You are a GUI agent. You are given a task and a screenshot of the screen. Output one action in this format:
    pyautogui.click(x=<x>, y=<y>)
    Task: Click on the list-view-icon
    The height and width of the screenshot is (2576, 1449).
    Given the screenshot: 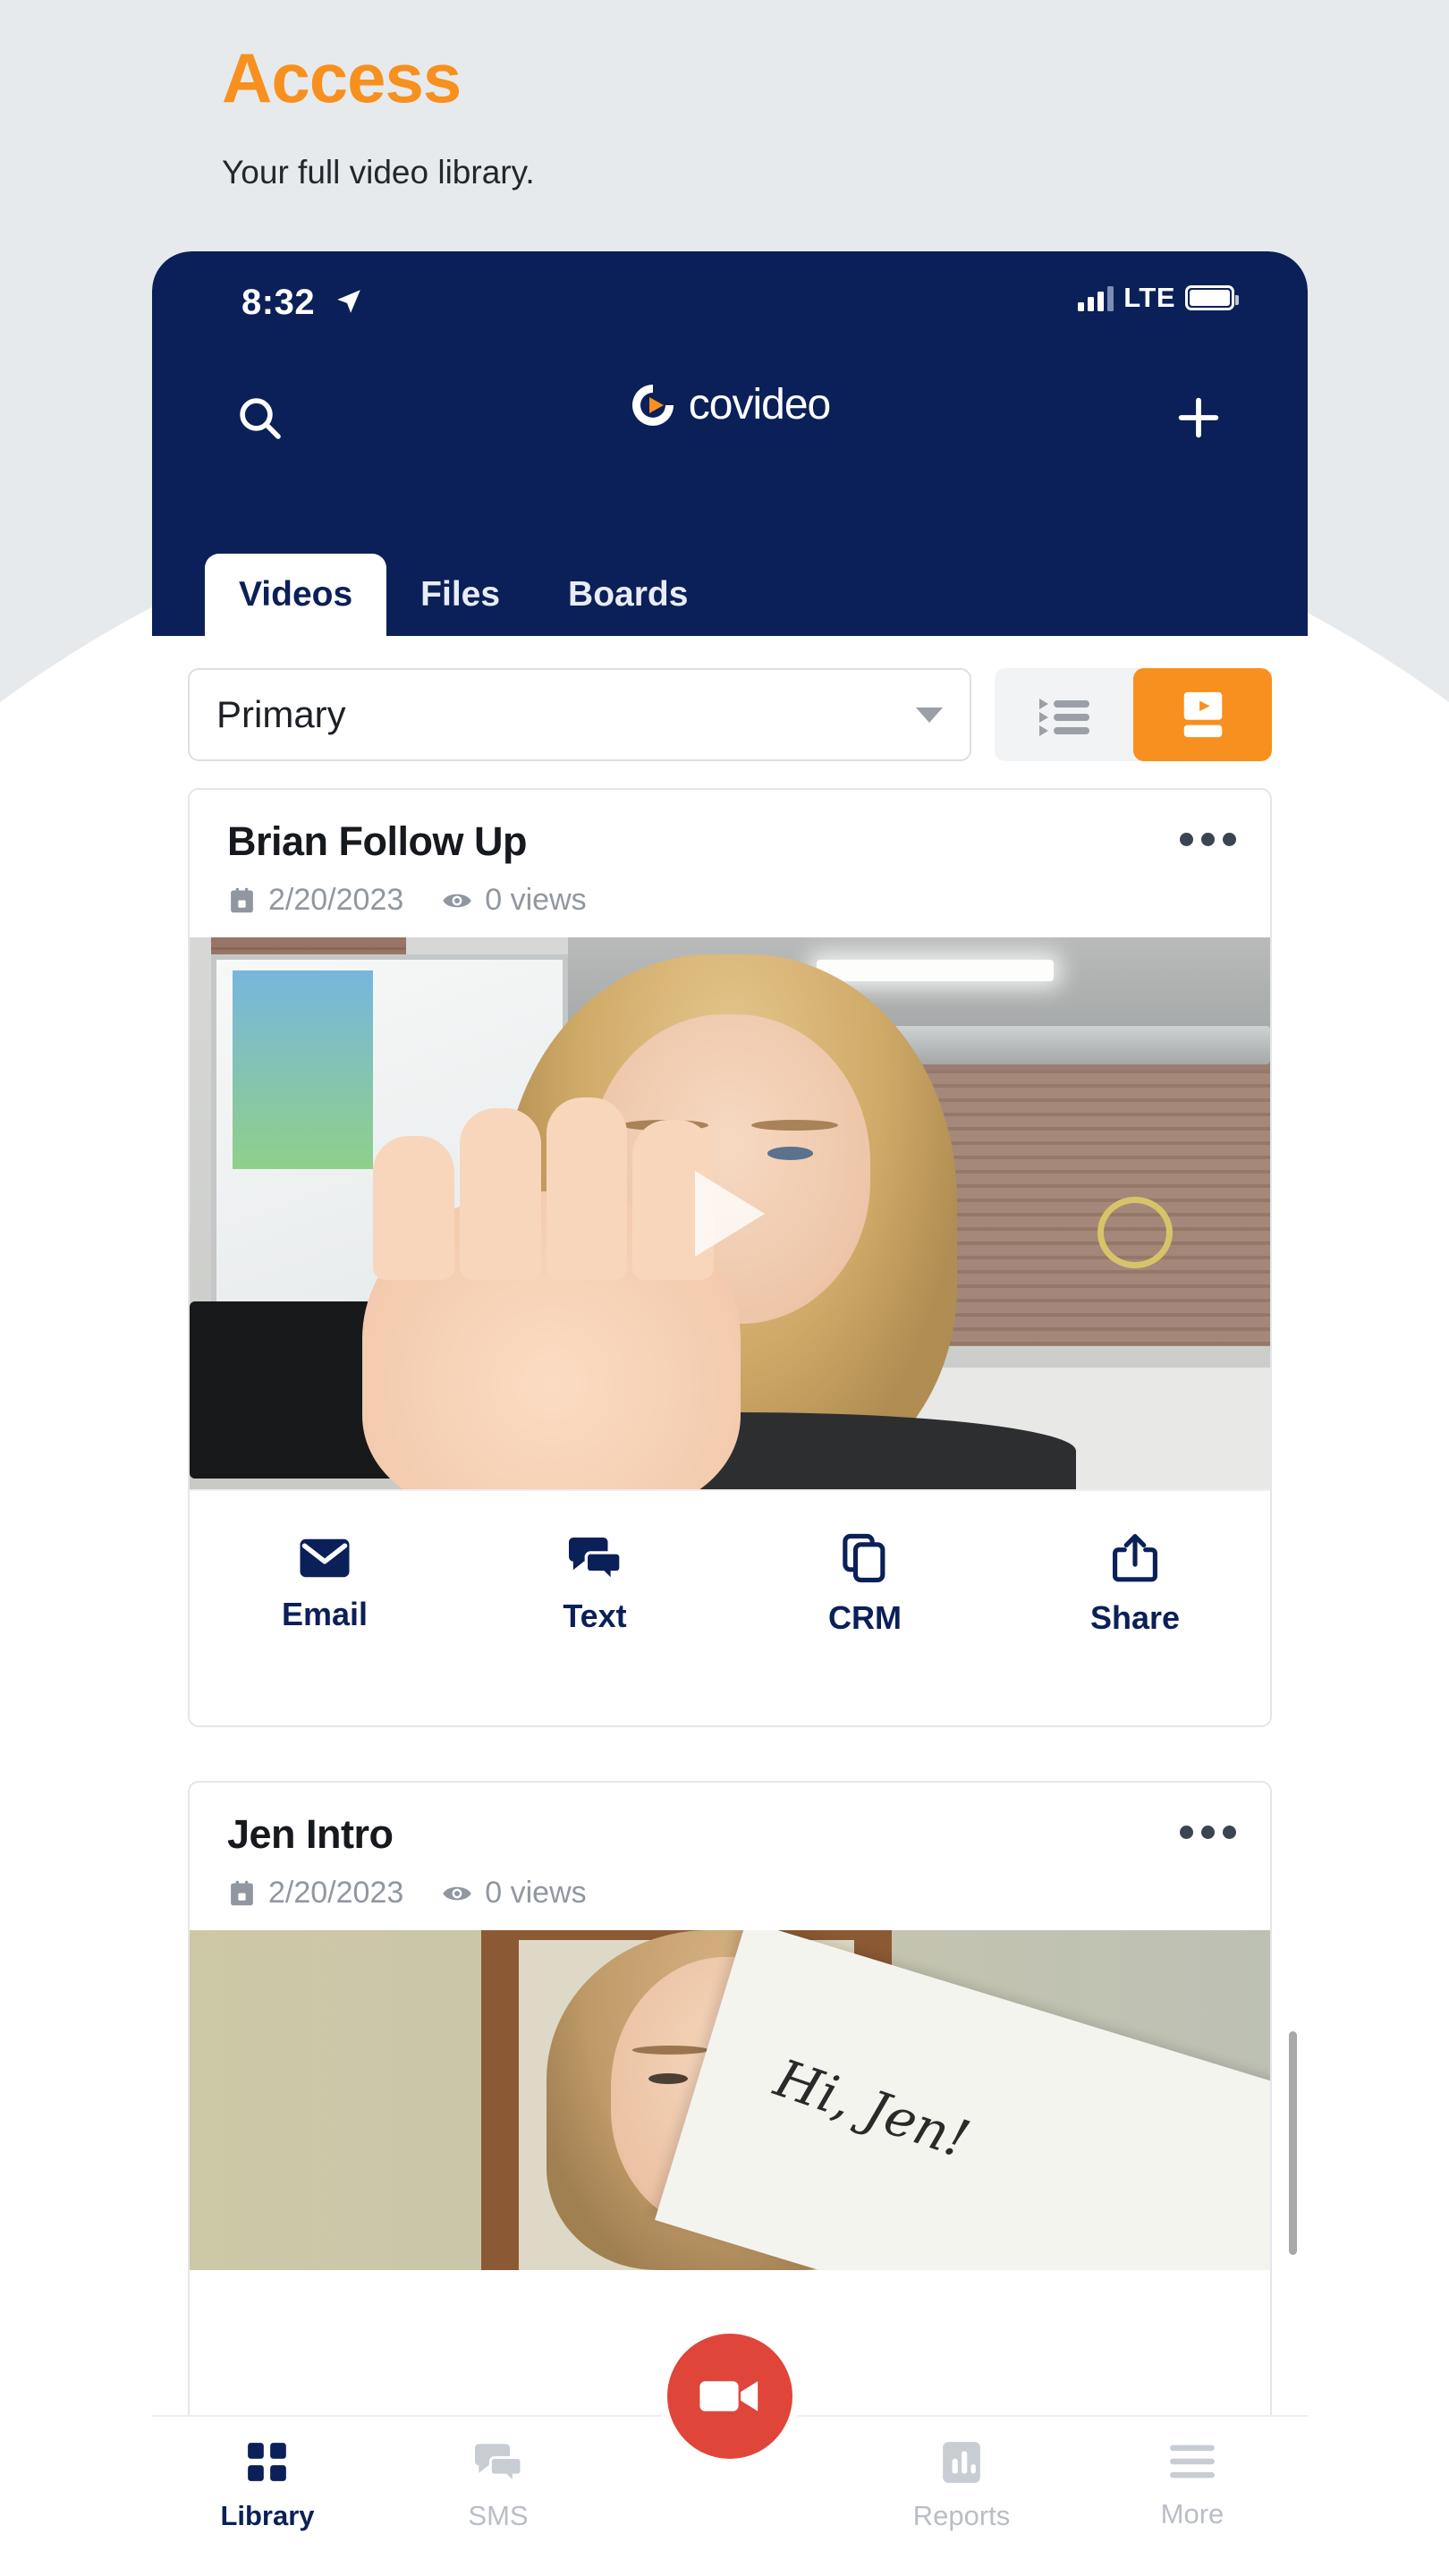 What is the action you would take?
    pyautogui.click(x=1064, y=714)
    